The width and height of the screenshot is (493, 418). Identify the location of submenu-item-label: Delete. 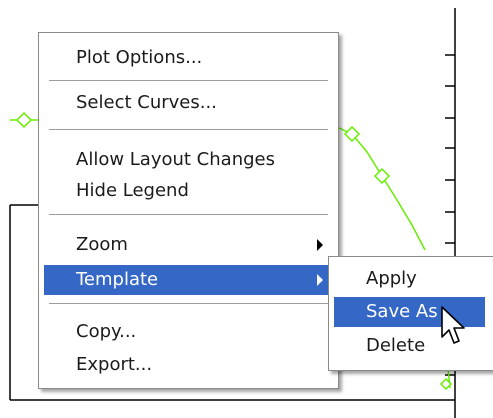
(396, 345).